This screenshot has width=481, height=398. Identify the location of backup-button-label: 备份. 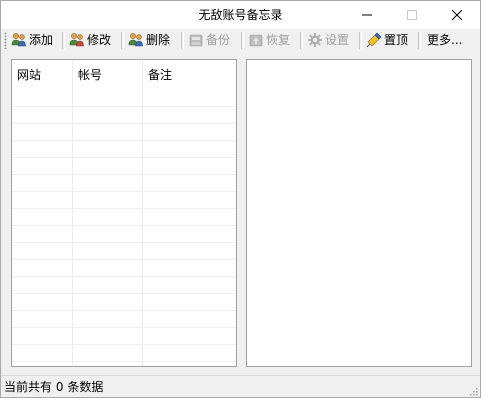
(218, 40).